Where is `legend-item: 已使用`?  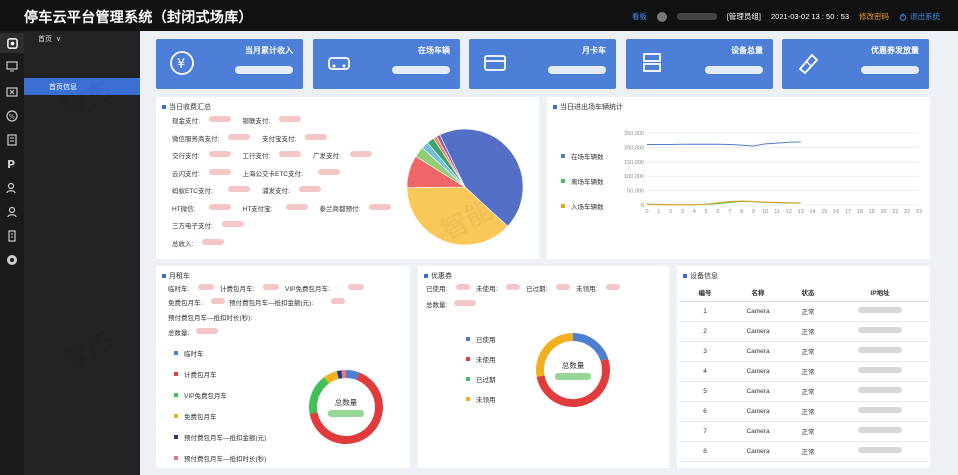
legend-item: 已使用 is located at coordinates (481, 339).